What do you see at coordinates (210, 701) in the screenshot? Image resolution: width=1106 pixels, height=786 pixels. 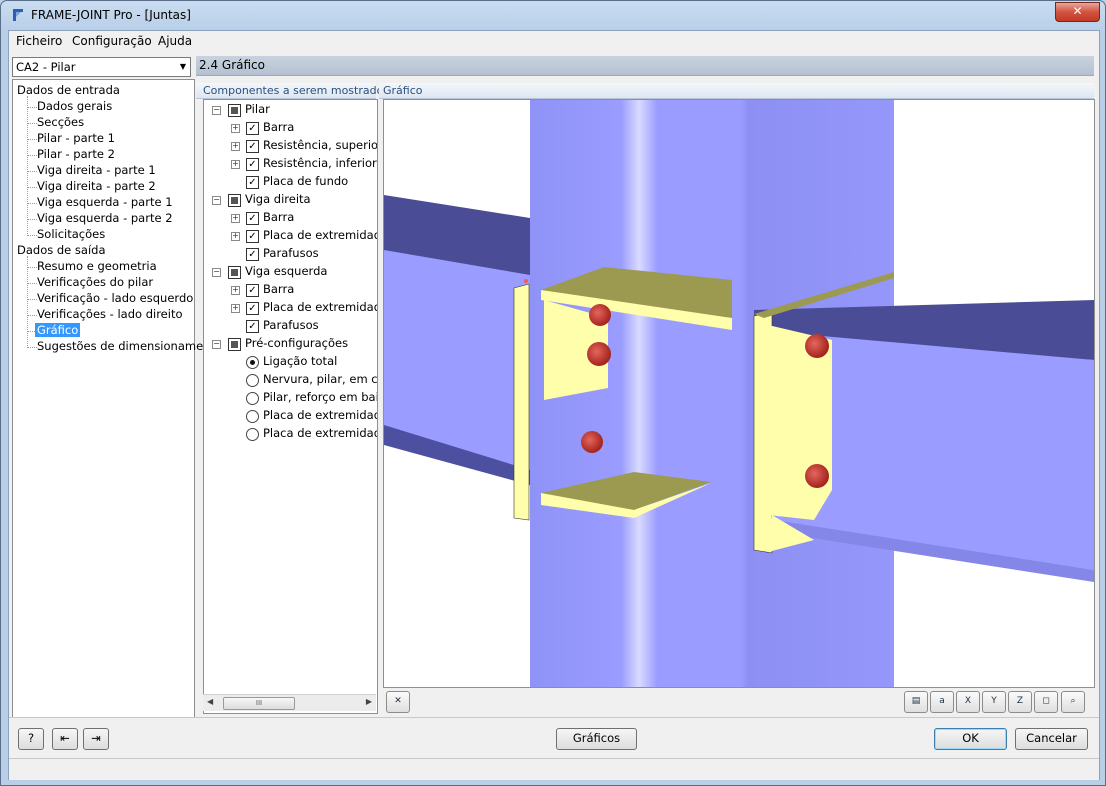 I see `scroll-left-icon: ◀` at bounding box center [210, 701].